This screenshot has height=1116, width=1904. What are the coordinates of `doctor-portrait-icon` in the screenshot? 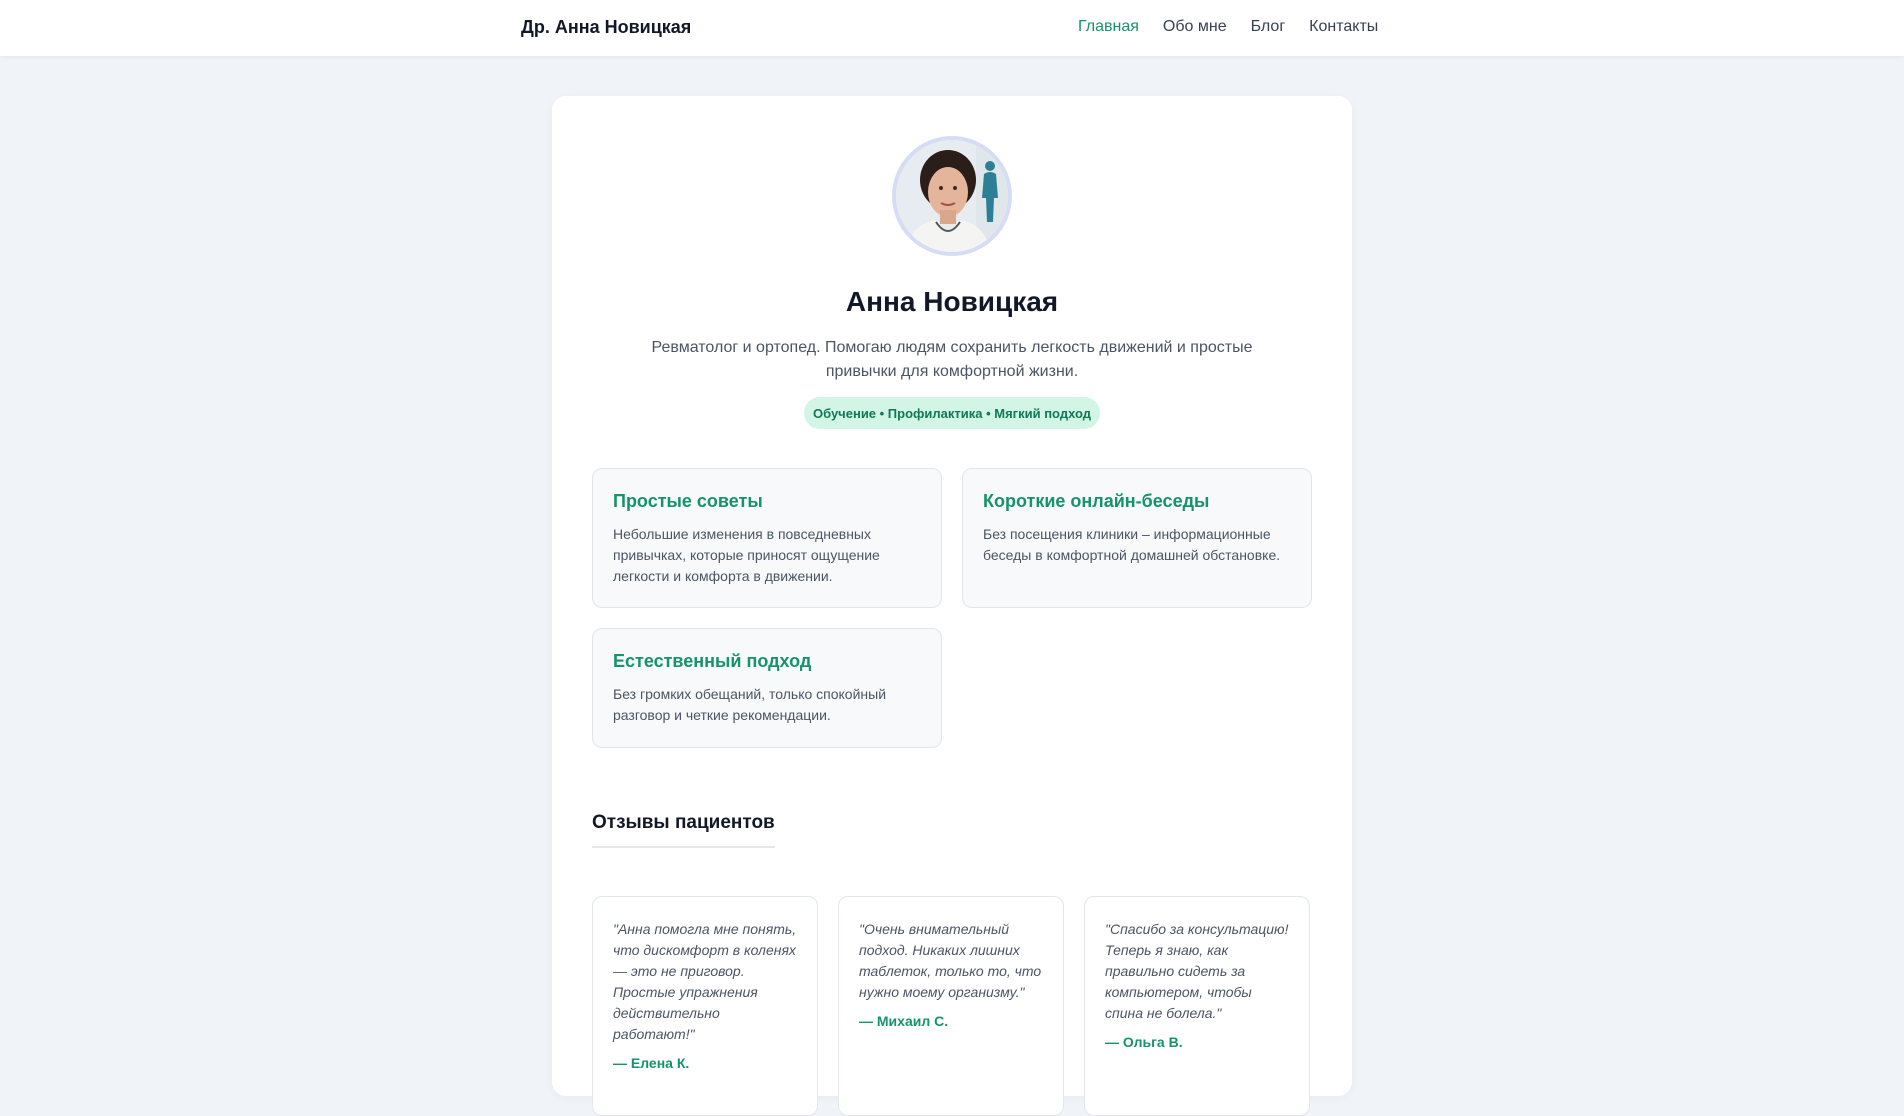 It's located at (952, 196).